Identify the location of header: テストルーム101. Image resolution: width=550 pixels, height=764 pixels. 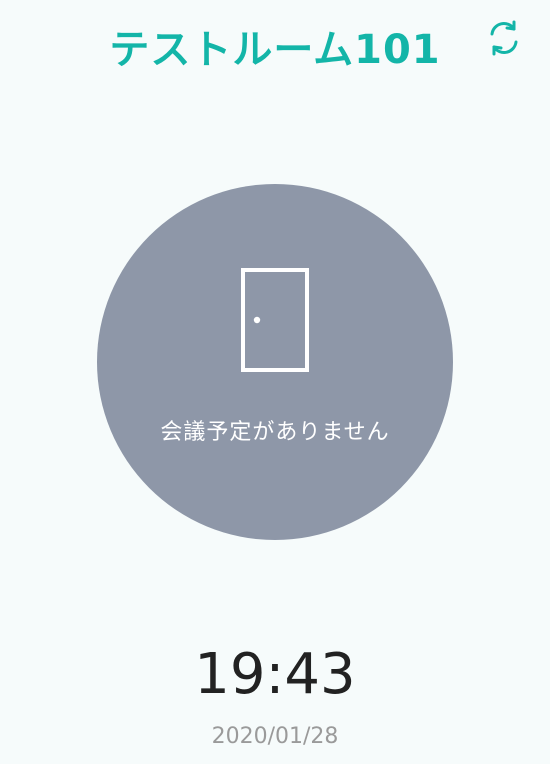
(275, 50).